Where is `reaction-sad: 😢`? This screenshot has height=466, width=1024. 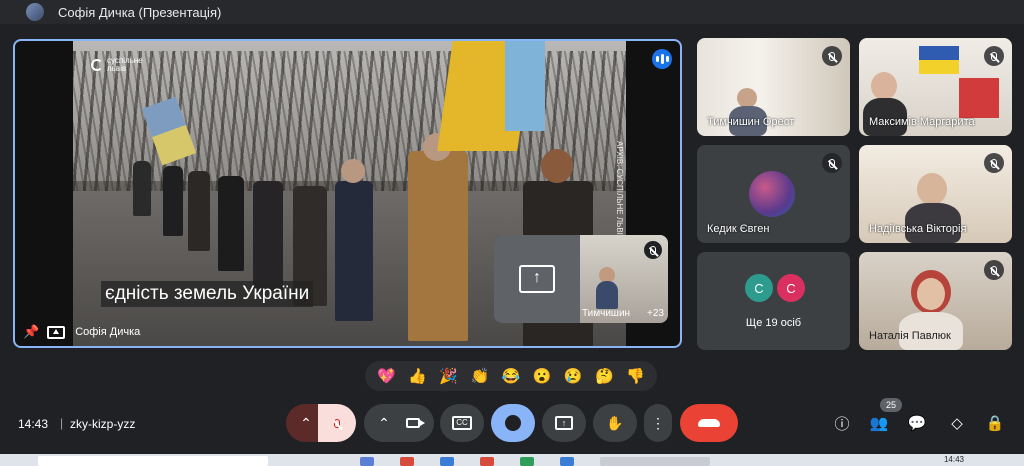
reaction-sad: 😢 is located at coordinates (573, 376).